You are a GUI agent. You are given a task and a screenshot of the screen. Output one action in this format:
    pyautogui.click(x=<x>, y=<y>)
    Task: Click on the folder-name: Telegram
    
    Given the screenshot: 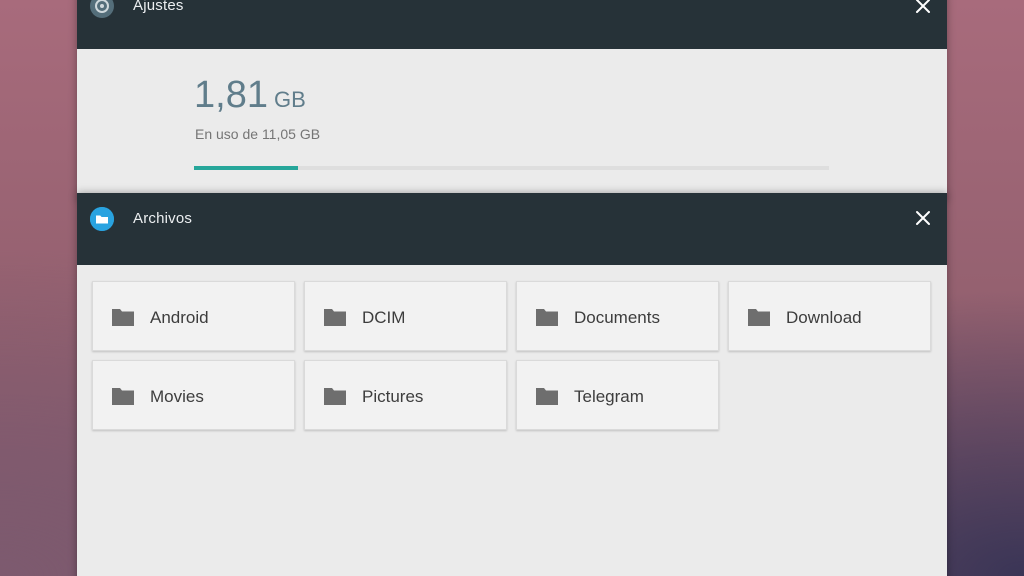 What is the action you would take?
    pyautogui.click(x=609, y=396)
    